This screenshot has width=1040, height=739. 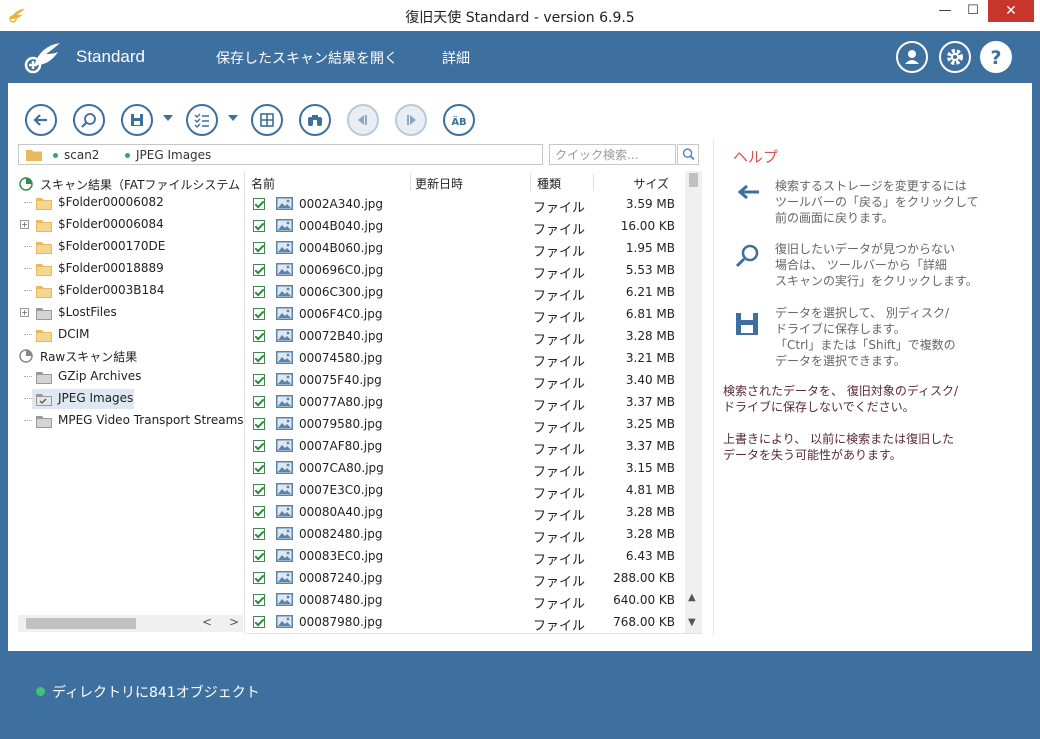 What do you see at coordinates (693, 402) in the screenshot?
I see `file-list-vertical-scrollbar: ▲ ▼` at bounding box center [693, 402].